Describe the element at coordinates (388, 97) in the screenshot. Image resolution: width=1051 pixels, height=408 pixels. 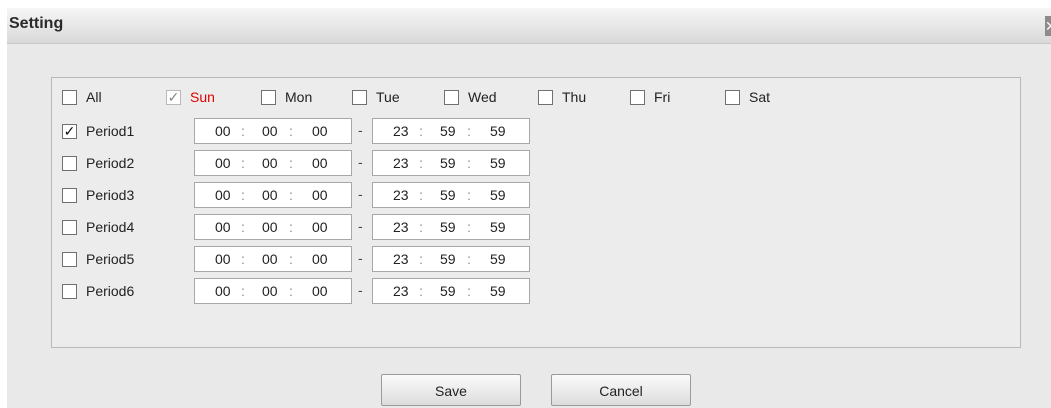
I see `day-label-tue: Tue` at that location.